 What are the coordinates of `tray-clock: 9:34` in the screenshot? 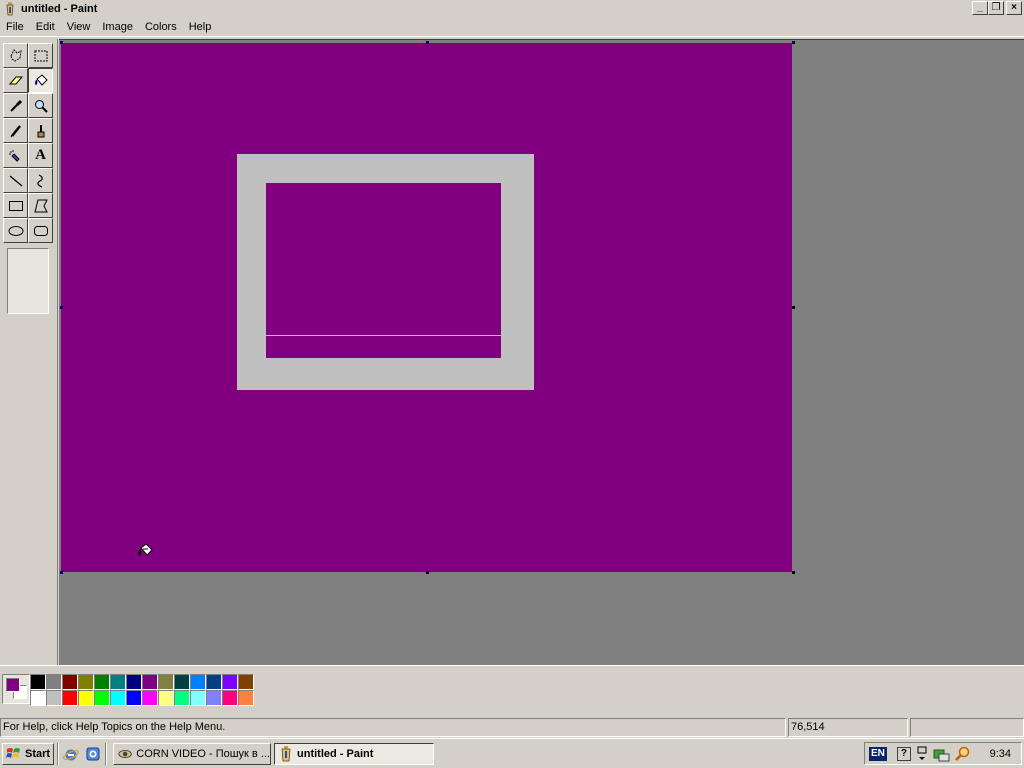 It's located at (1000, 754).